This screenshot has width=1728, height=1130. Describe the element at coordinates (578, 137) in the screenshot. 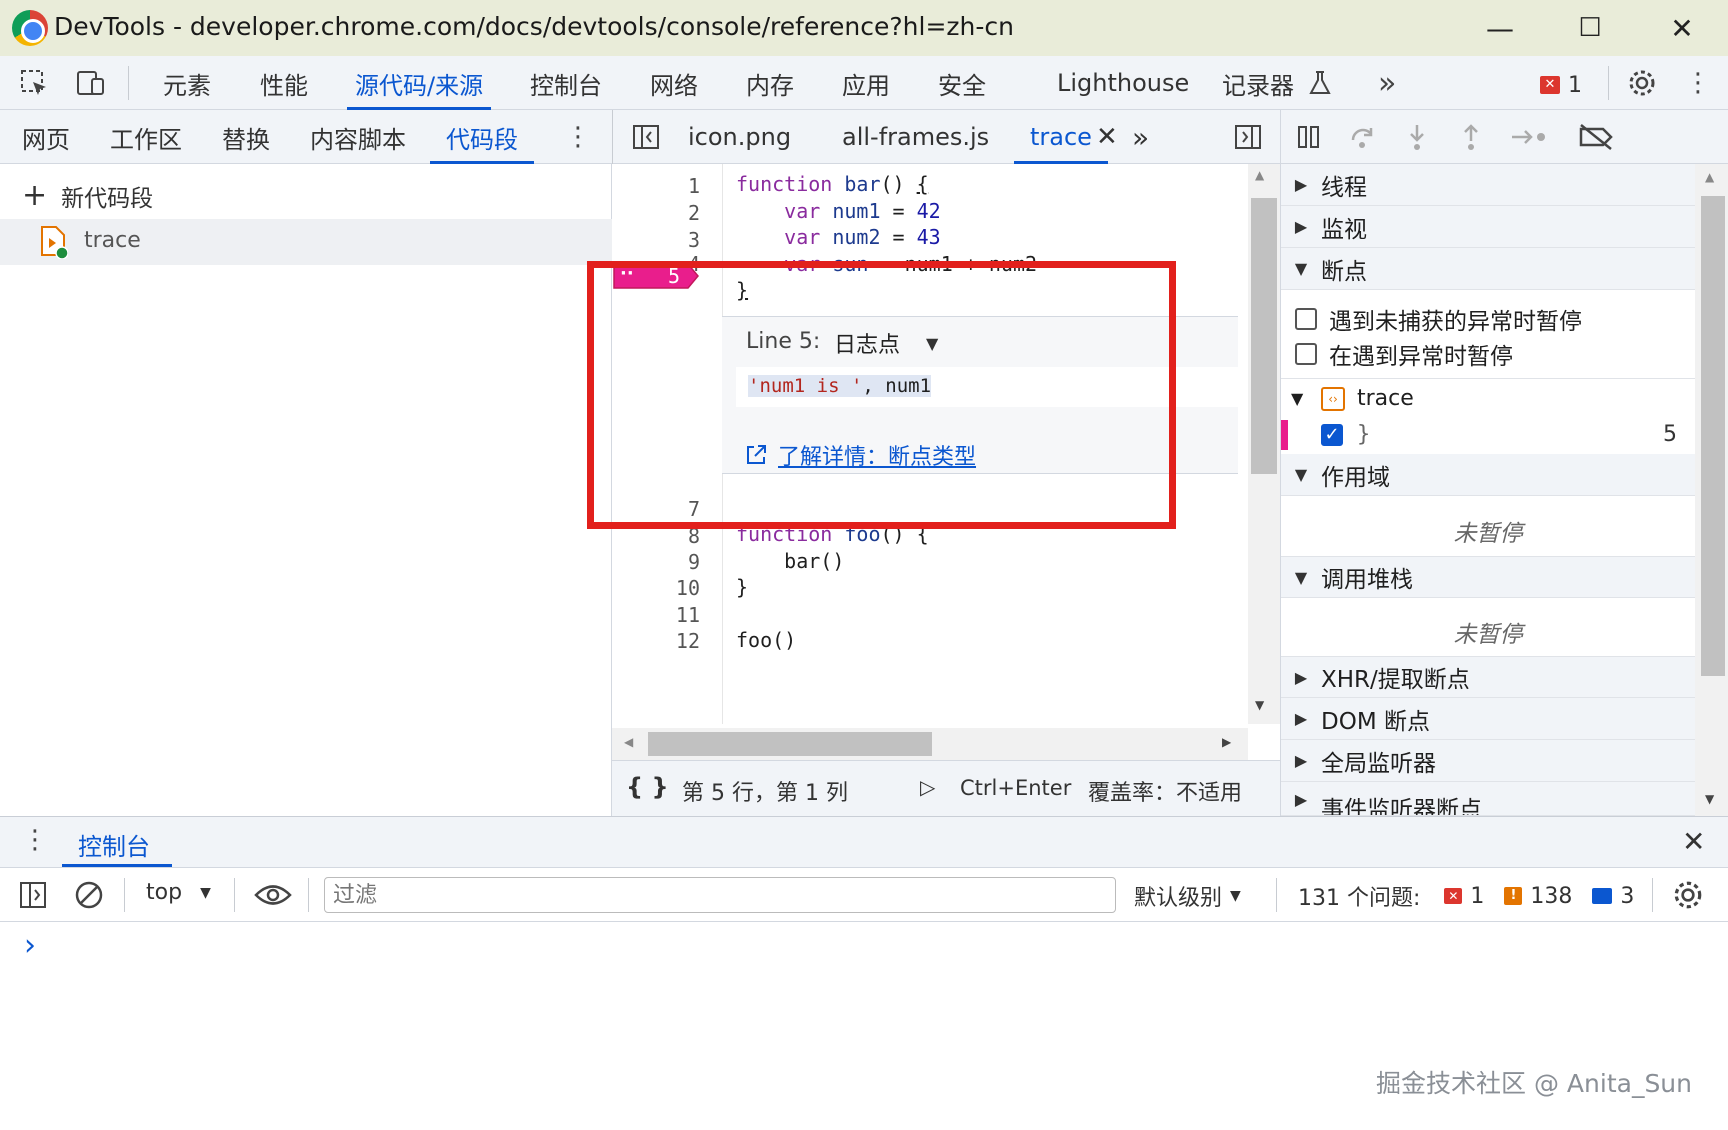

I see `more-nav-kebab-icon: ⋮` at that location.